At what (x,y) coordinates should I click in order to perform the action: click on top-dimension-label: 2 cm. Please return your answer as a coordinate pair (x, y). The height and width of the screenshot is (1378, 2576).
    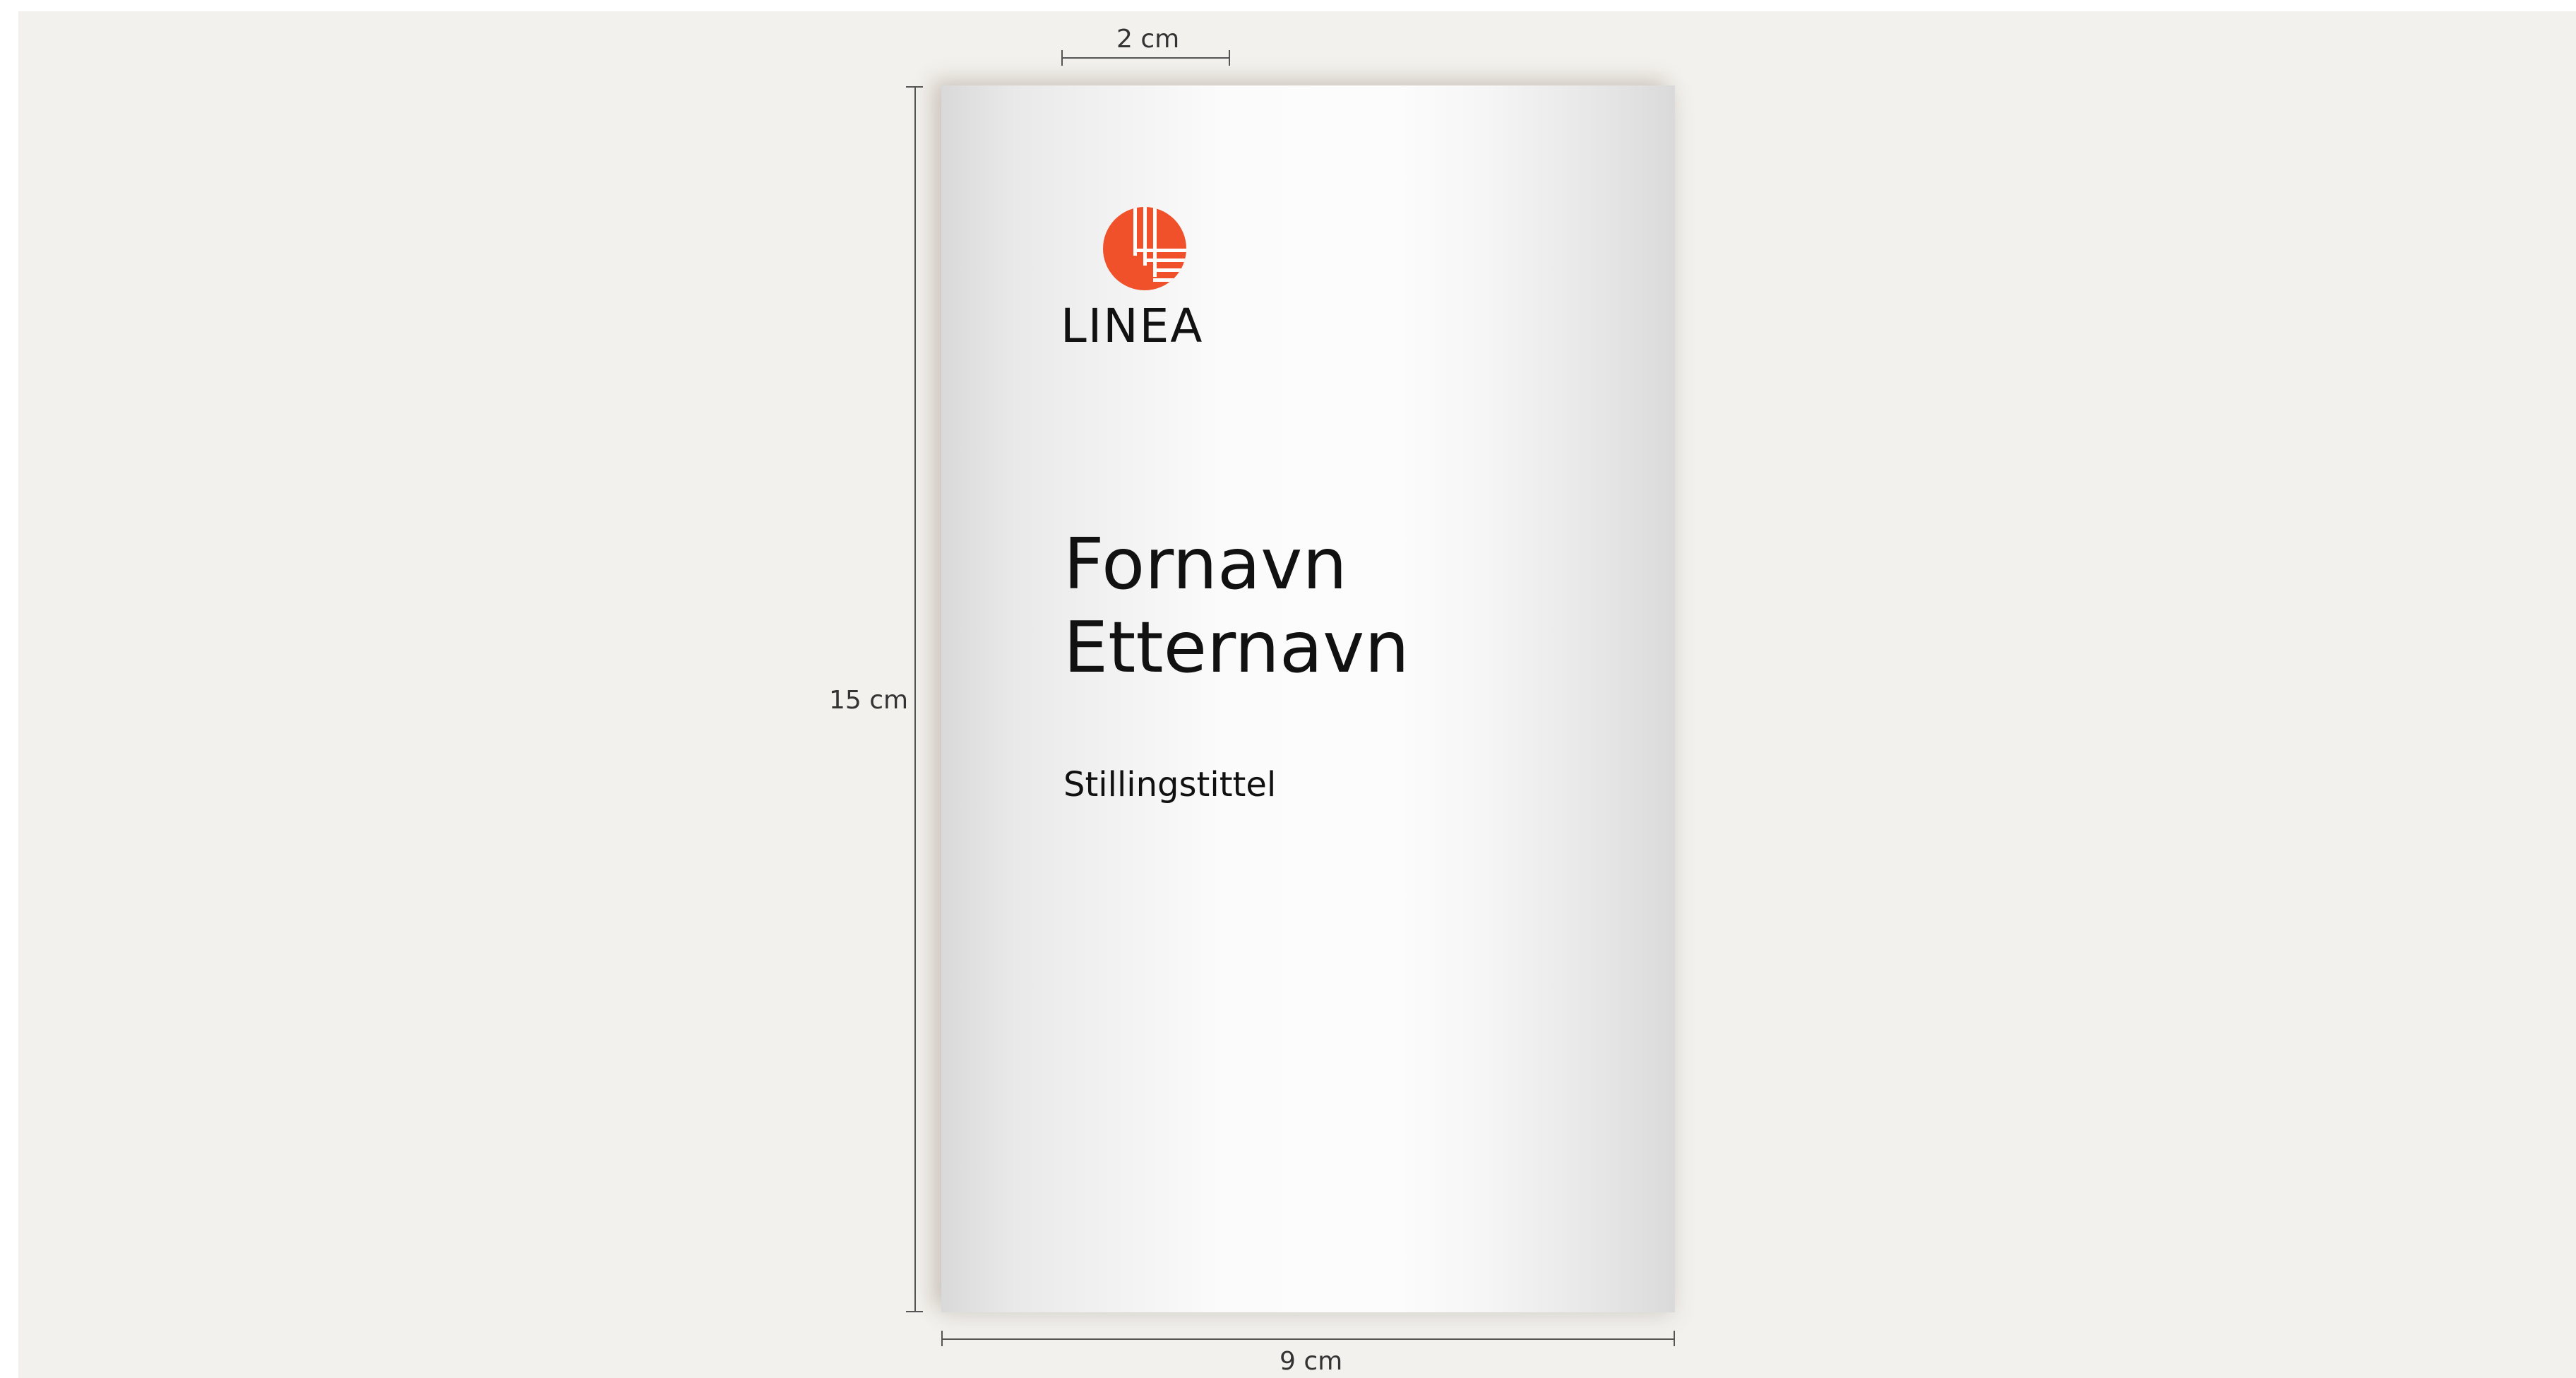
    Looking at the image, I should click on (1148, 39).